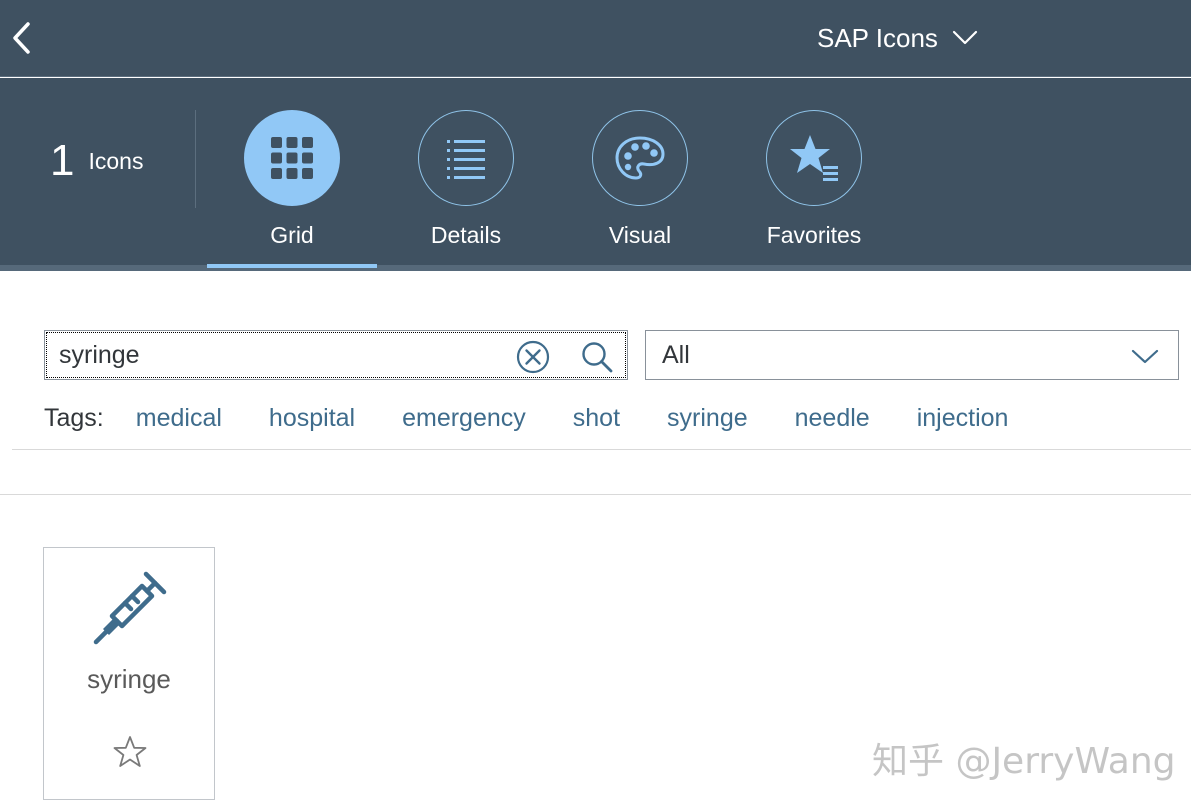  I want to click on tab-favorites-circle, so click(814, 158).